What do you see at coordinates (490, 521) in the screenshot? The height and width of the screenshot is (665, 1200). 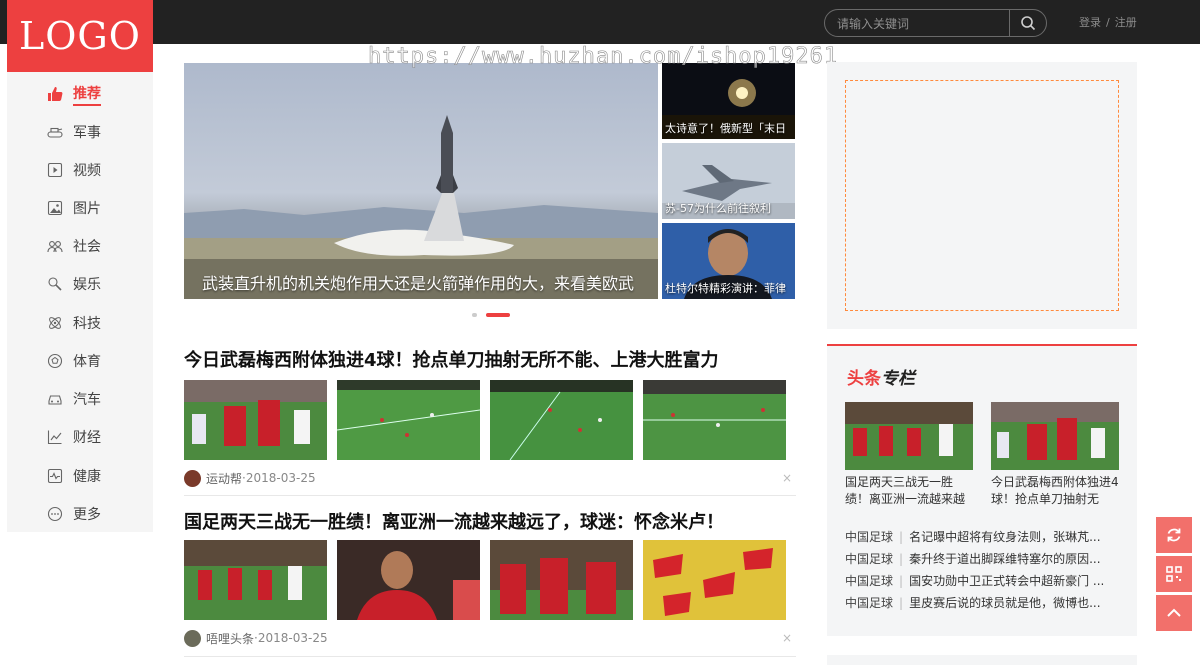 I see `article-title: 国足两天三战无一胜绩！离亚洲一流越来越远了，球迷：怀念米卢！` at bounding box center [490, 521].